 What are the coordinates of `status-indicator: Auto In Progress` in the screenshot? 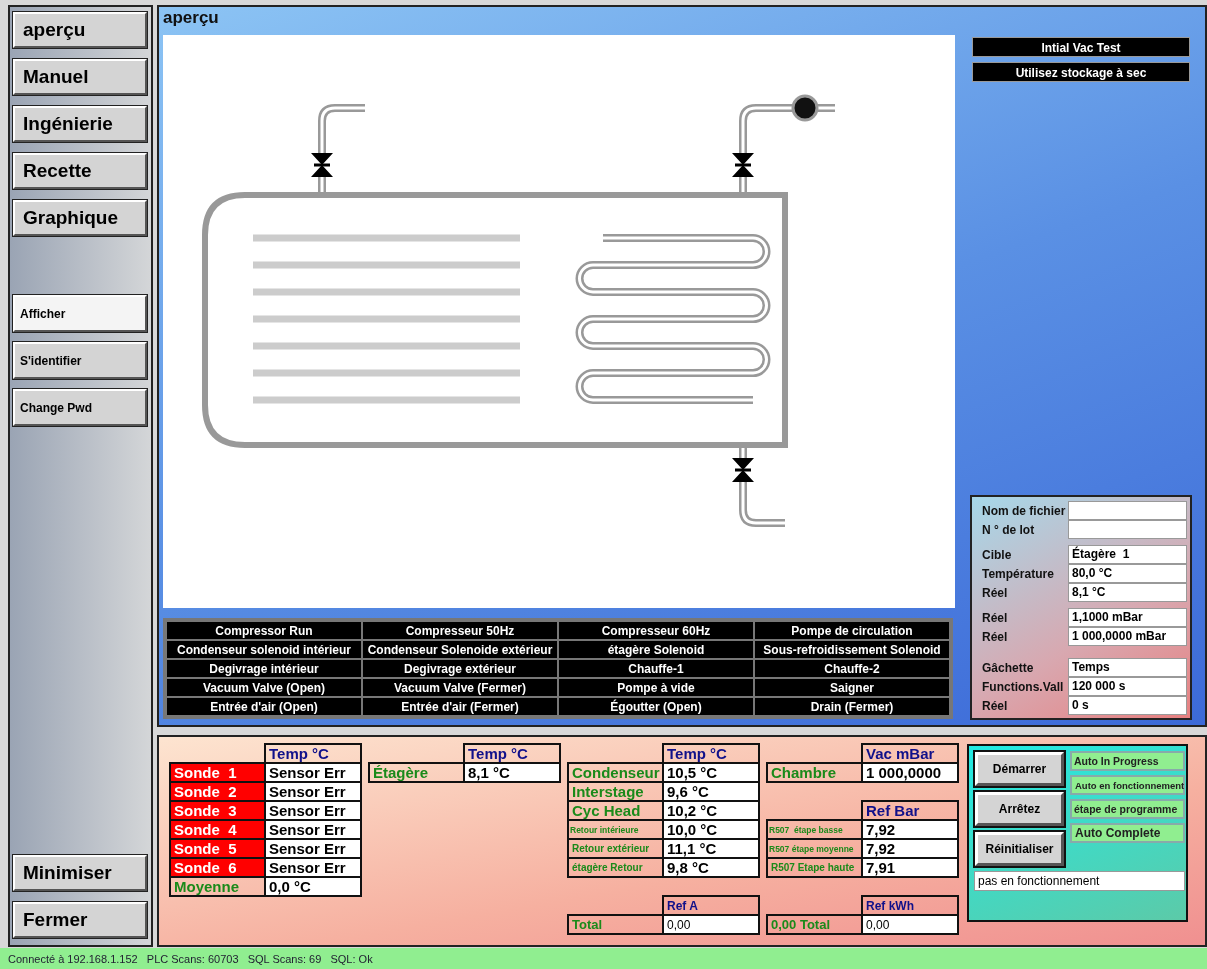 It's located at (1127, 761).